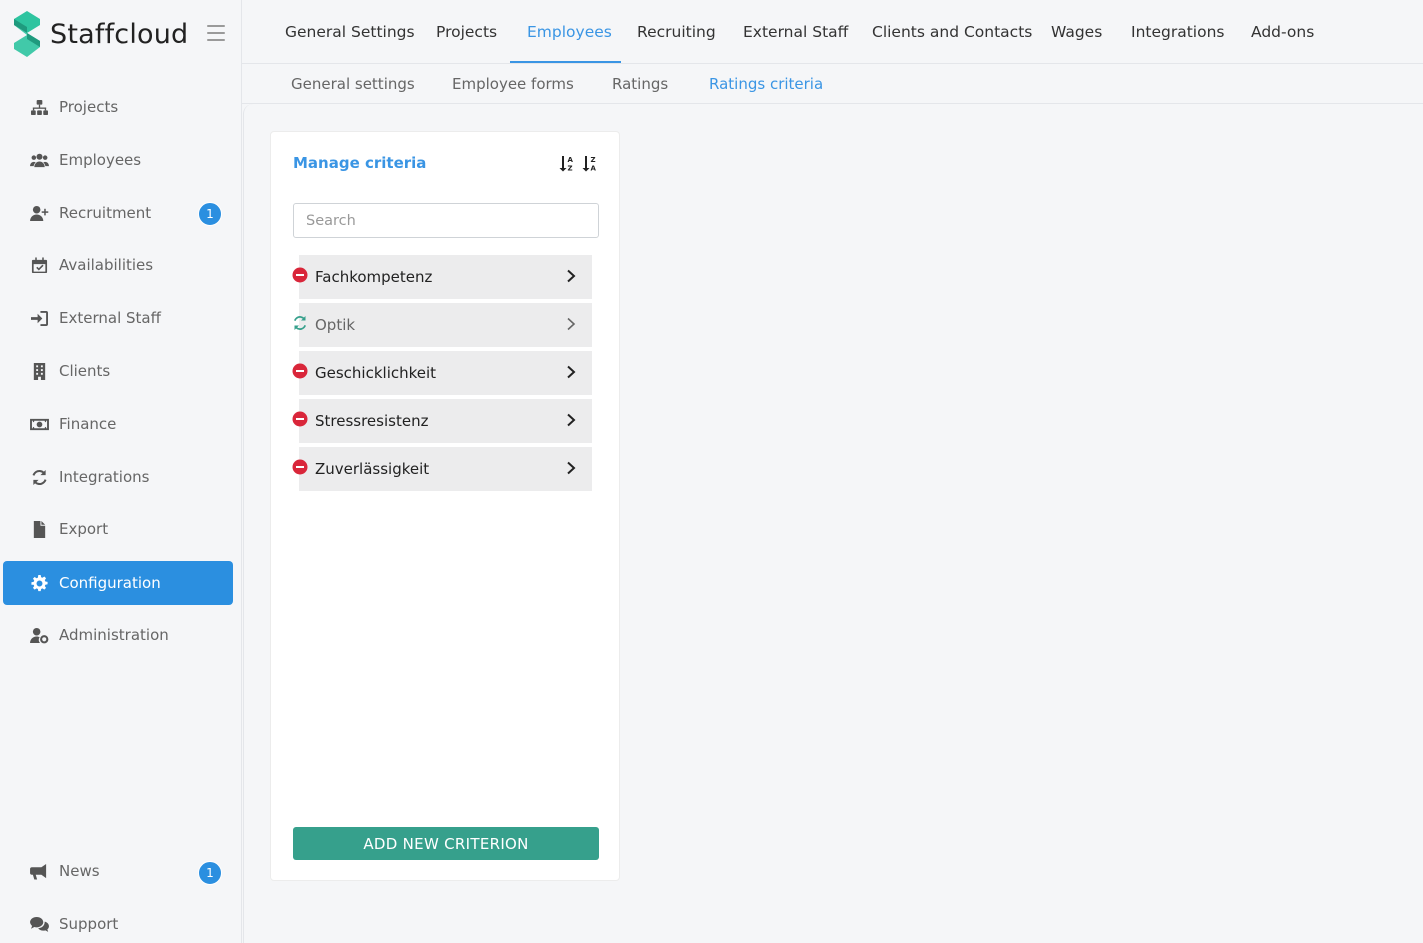 This screenshot has height=943, width=1423. I want to click on menu-toggle-button, so click(216, 33).